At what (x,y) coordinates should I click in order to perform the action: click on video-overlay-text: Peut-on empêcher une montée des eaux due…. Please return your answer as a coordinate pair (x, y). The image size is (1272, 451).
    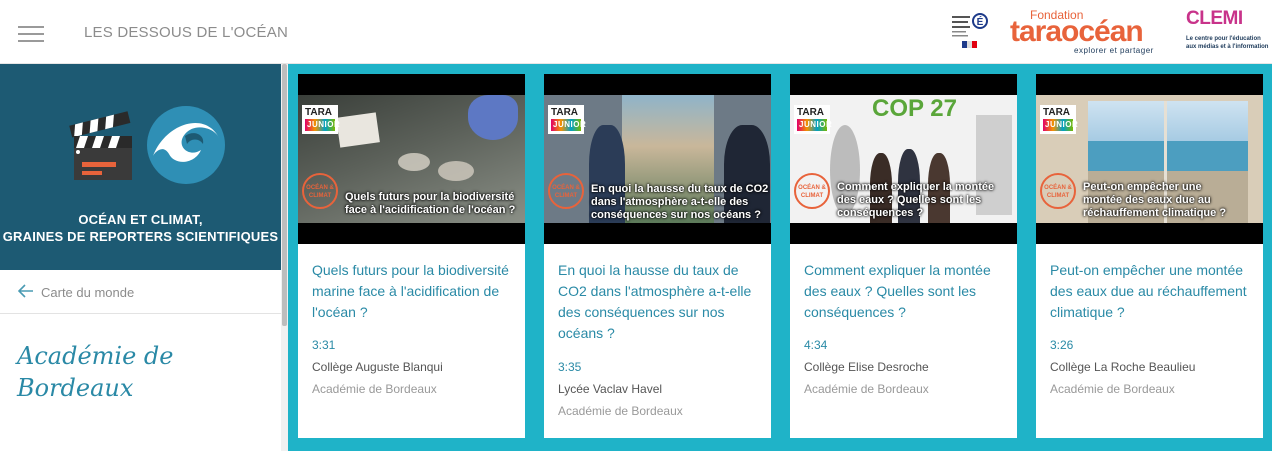
    Looking at the image, I should click on (1155, 200).